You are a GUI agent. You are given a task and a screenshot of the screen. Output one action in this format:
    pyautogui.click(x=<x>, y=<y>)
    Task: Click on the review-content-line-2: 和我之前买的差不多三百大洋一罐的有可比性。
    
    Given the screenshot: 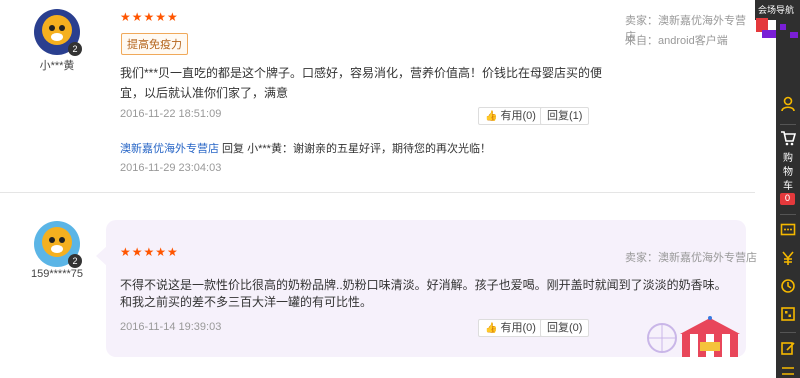 What is the action you would take?
    pyautogui.click(x=246, y=302)
    